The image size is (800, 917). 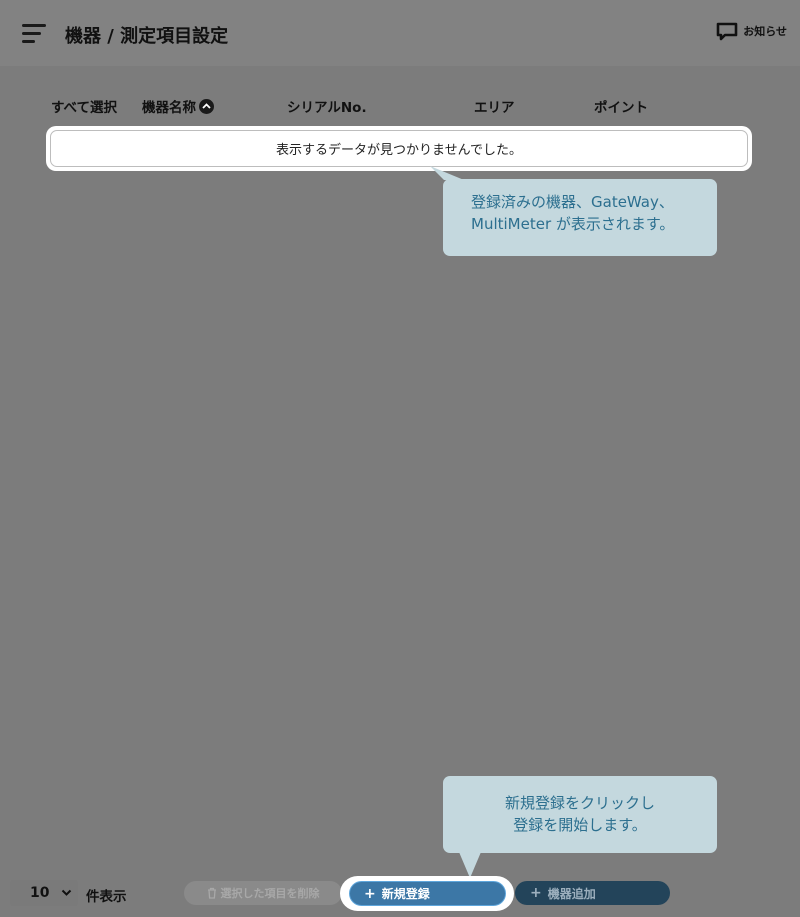 I want to click on sort-ascending-icon, so click(x=206, y=106).